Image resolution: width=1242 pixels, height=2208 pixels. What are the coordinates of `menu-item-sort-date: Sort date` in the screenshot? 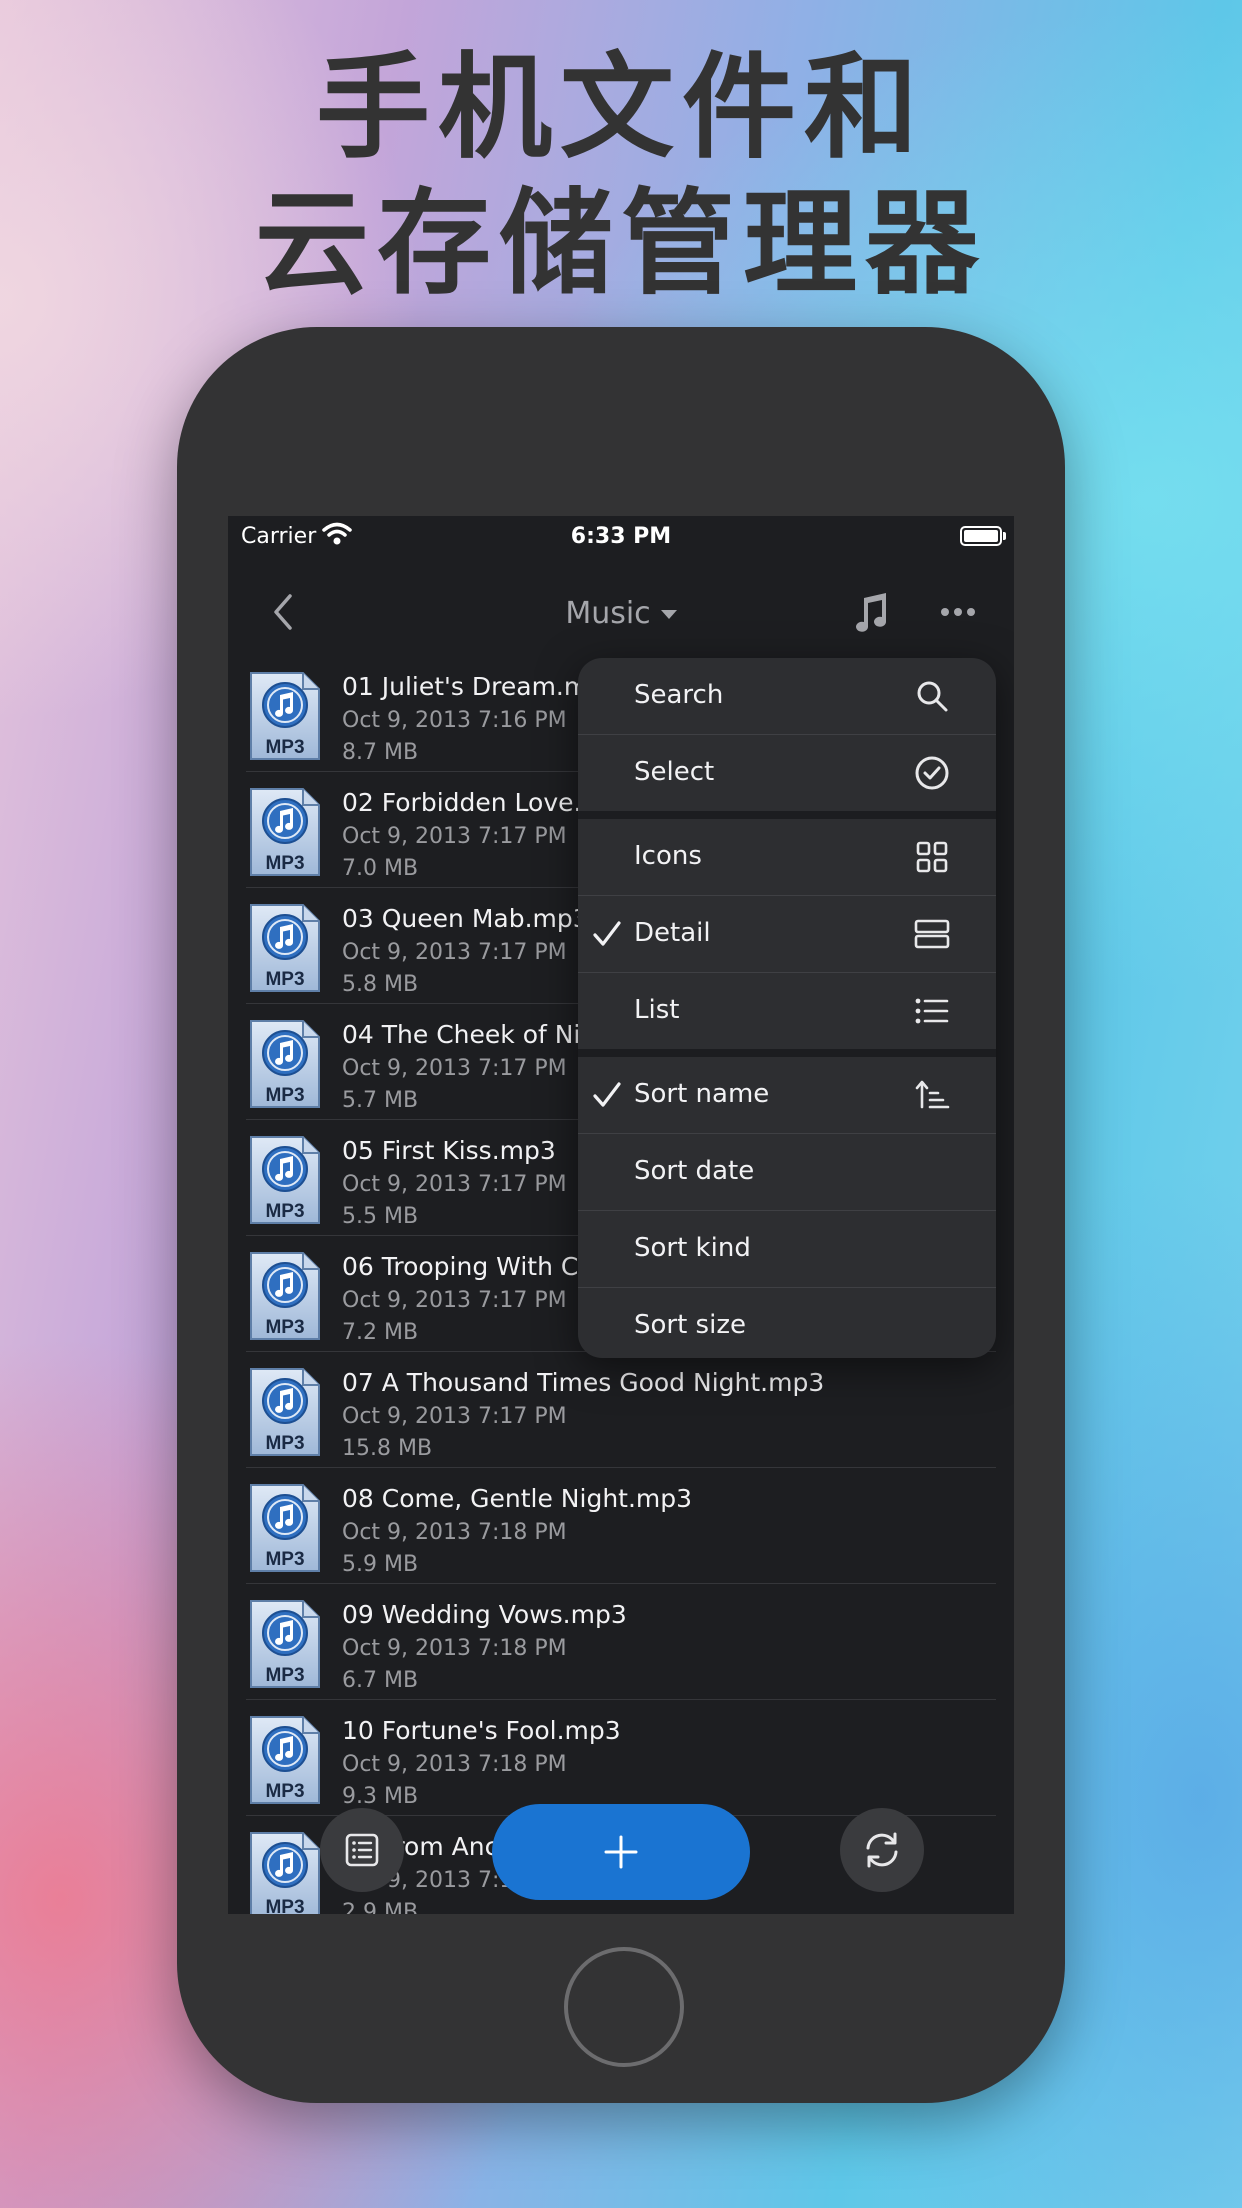 It's located at (787, 1172).